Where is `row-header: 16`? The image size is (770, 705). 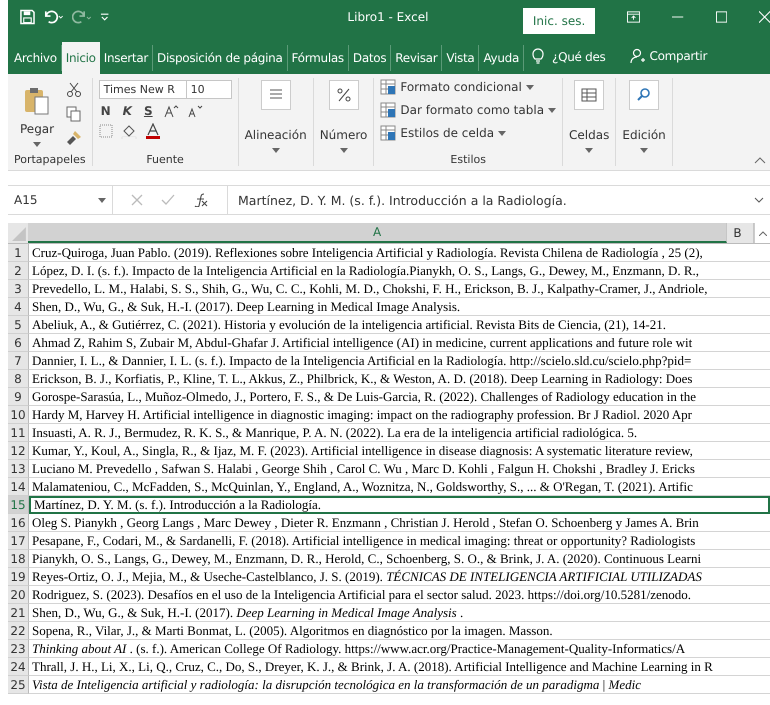
row-header: 16 is located at coordinates (18, 523).